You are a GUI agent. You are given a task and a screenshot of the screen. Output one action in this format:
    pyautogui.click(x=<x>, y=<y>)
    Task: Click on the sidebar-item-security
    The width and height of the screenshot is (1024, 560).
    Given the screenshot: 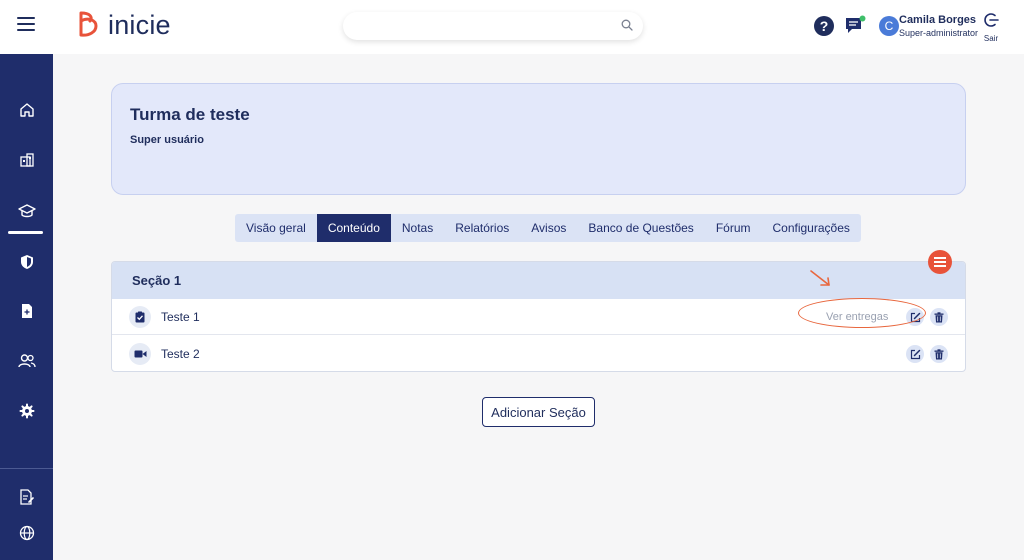 What is the action you would take?
    pyautogui.click(x=26, y=262)
    